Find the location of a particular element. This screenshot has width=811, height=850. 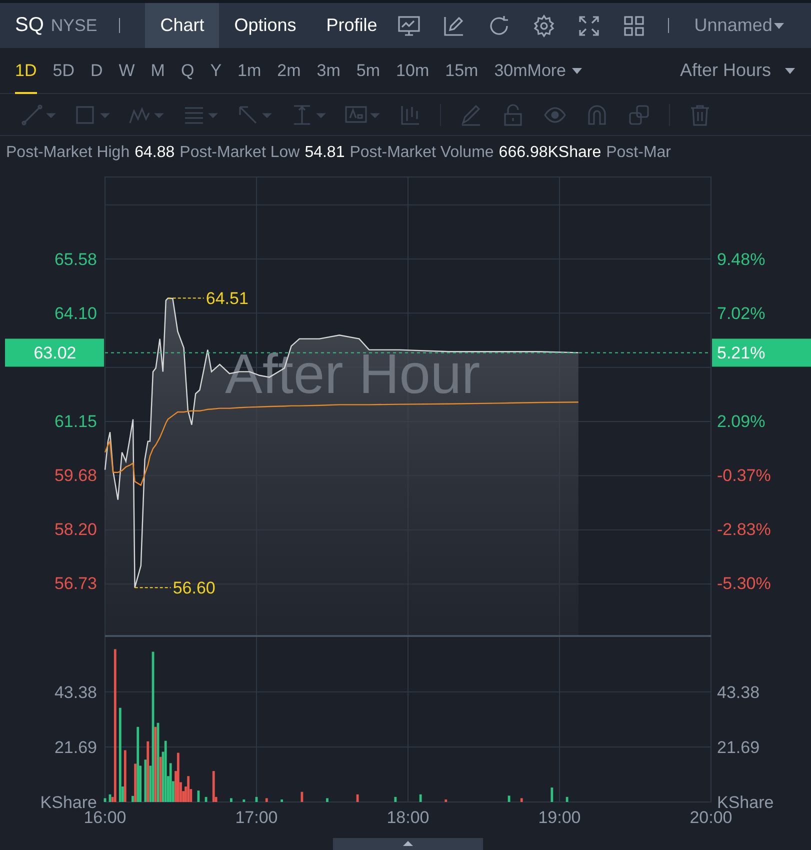

view-tab: Options is located at coordinates (265, 25).